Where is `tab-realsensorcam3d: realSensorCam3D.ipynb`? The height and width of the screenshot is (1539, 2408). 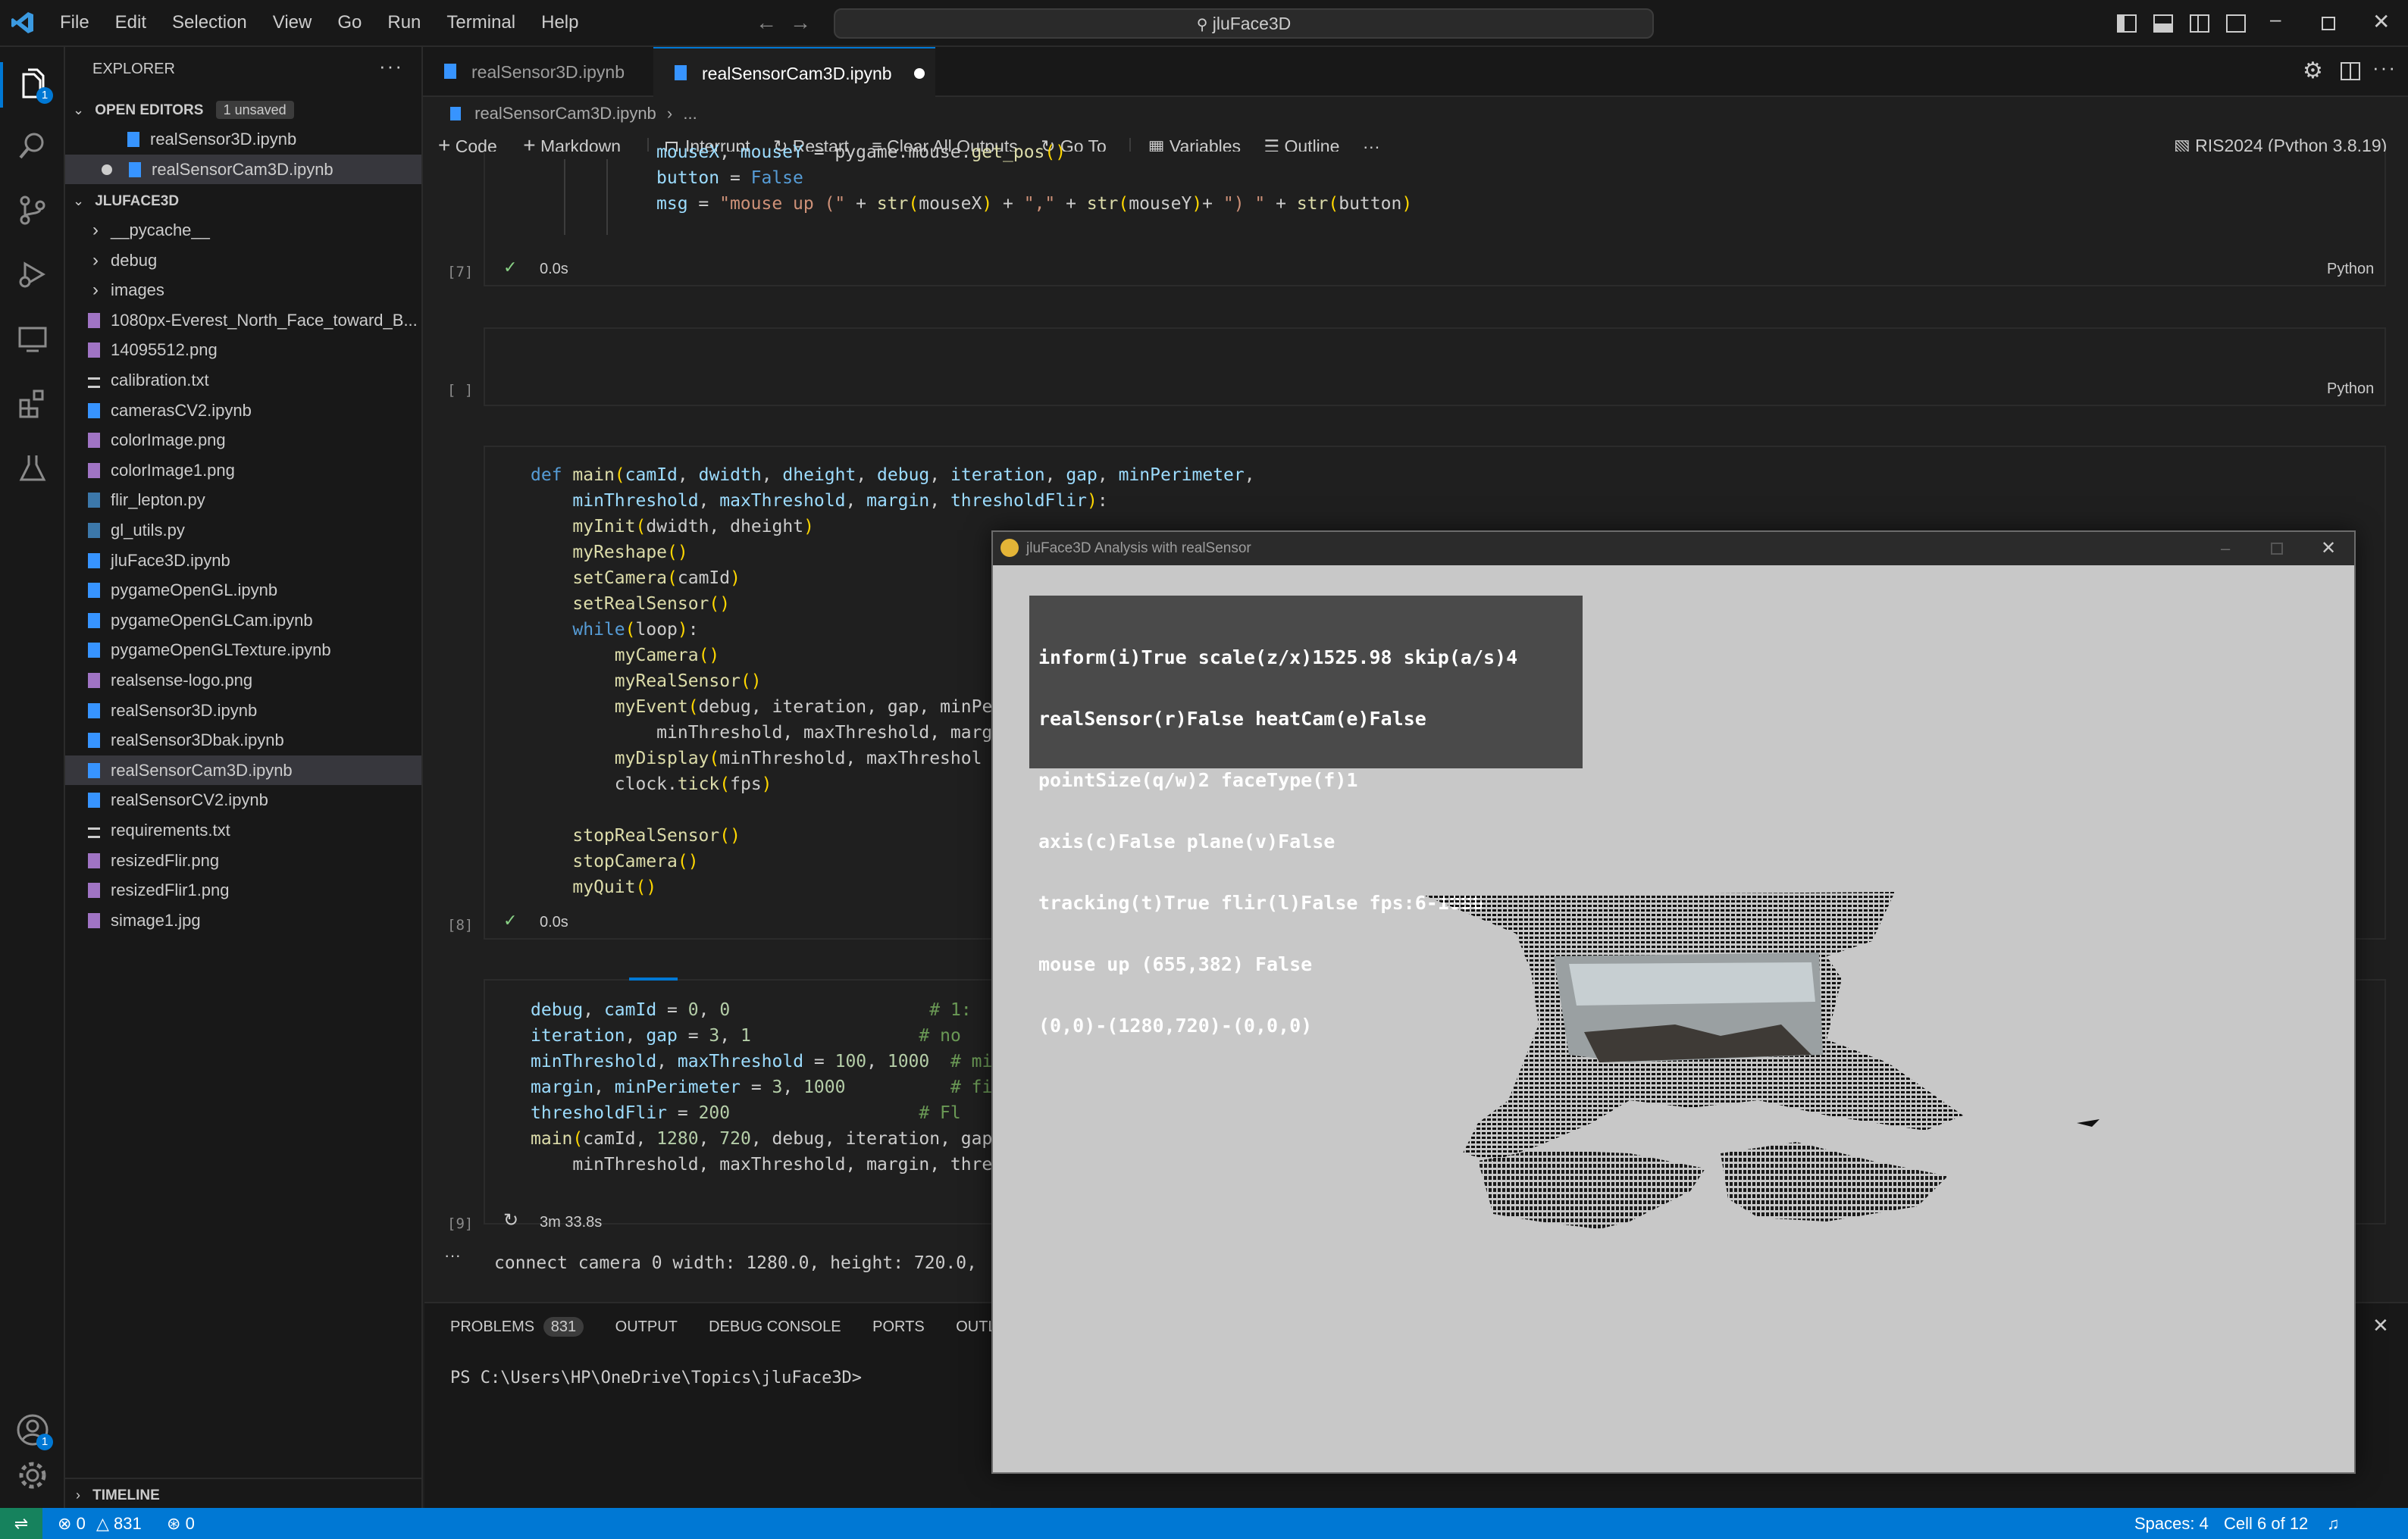 tab-realsensorcam3d: realSensorCam3D.ipynb is located at coordinates (794, 72).